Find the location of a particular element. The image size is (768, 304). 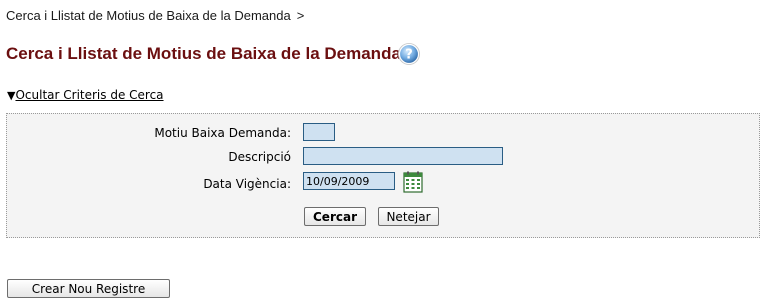

data-vigencia-label: Data Vigència: is located at coordinates (247, 184).